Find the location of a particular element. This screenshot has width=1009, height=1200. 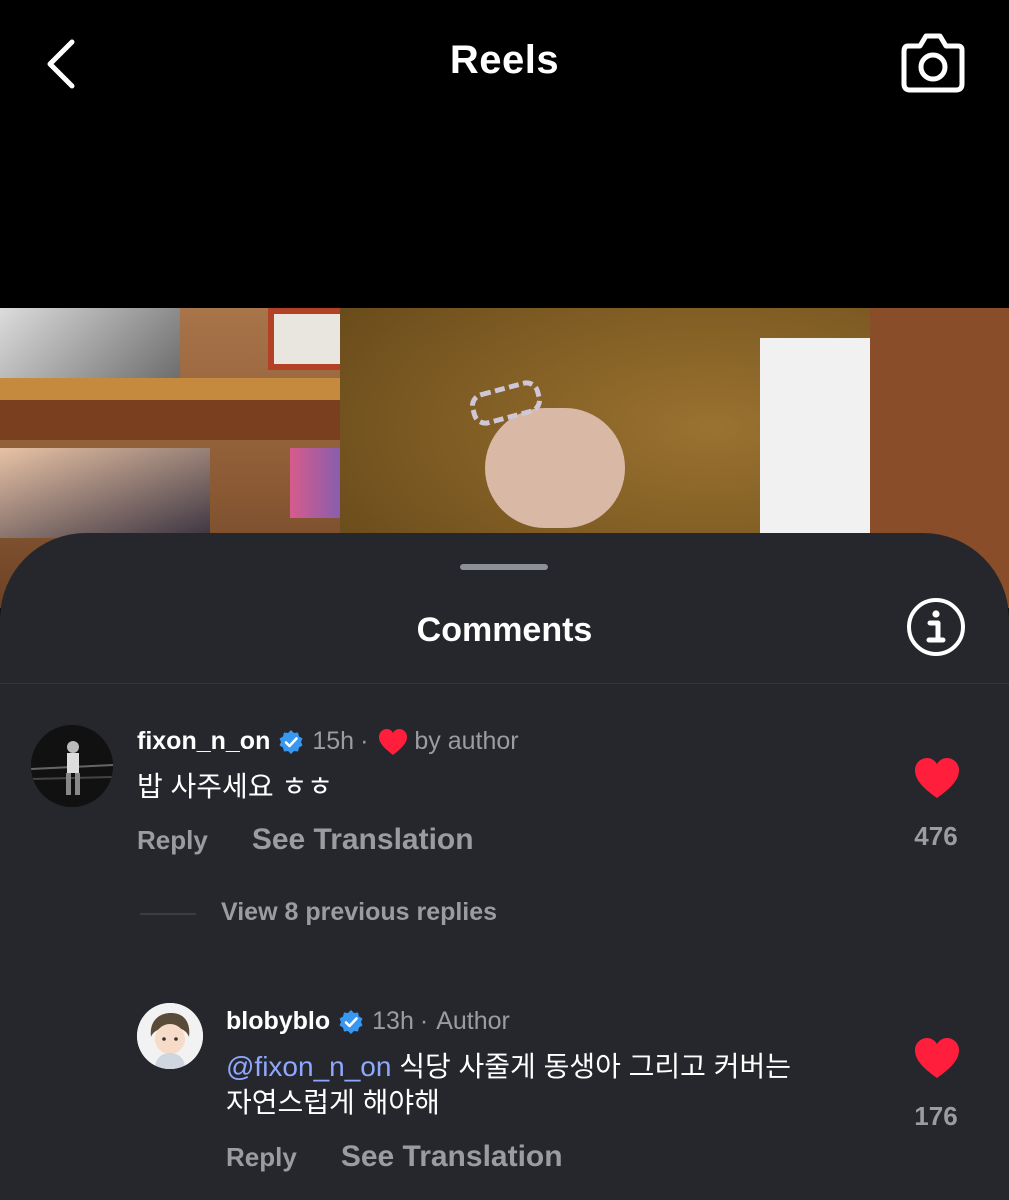

avatar-photo is located at coordinates (72, 766).